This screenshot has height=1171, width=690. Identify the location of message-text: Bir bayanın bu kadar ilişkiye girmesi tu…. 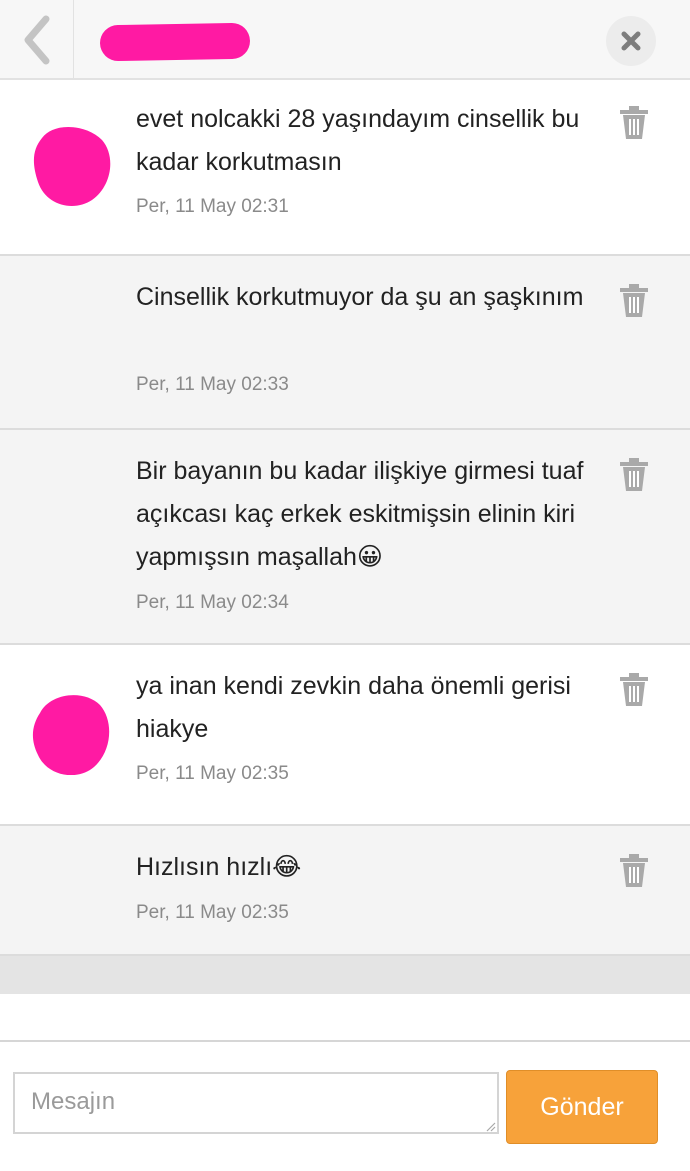
(360, 514).